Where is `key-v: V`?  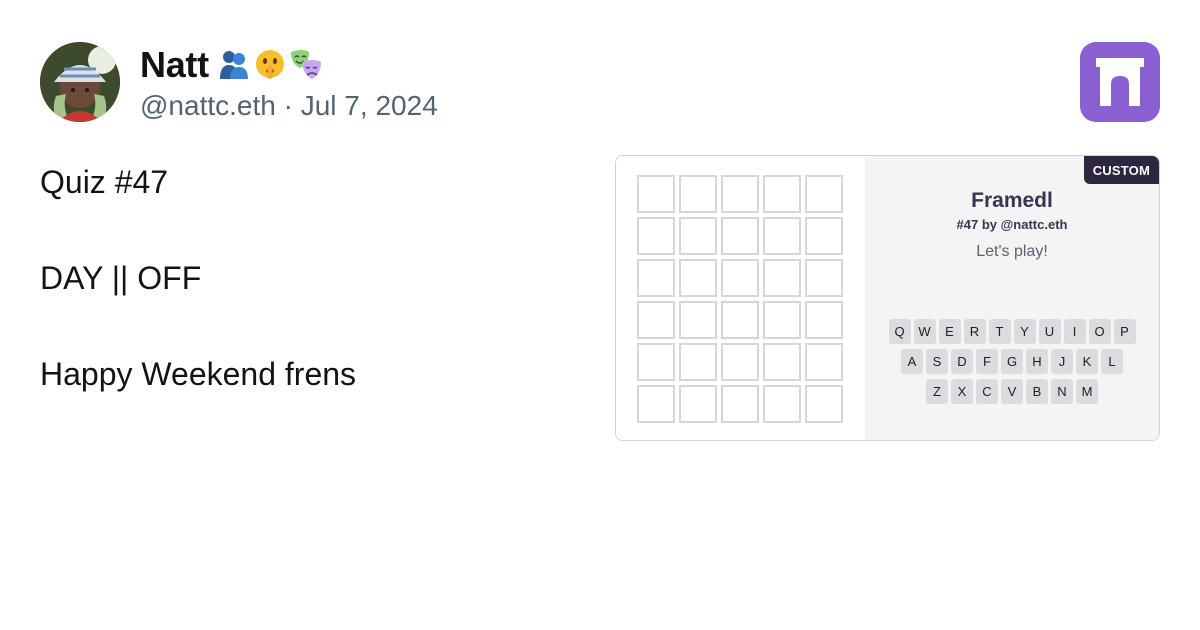 key-v: V is located at coordinates (1012, 391).